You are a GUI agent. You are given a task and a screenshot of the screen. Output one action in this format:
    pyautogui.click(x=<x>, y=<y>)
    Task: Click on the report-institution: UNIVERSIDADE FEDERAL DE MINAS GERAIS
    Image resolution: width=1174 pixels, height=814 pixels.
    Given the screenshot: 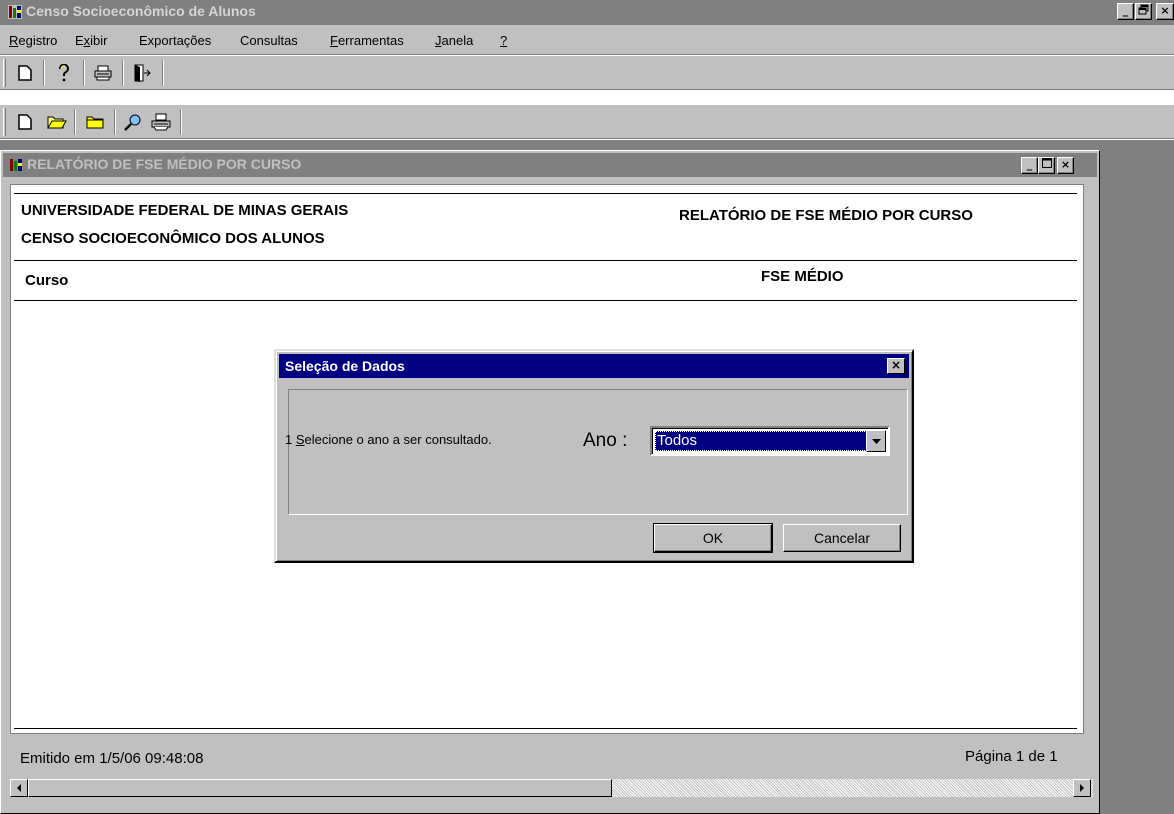 What is the action you would take?
    pyautogui.click(x=185, y=210)
    